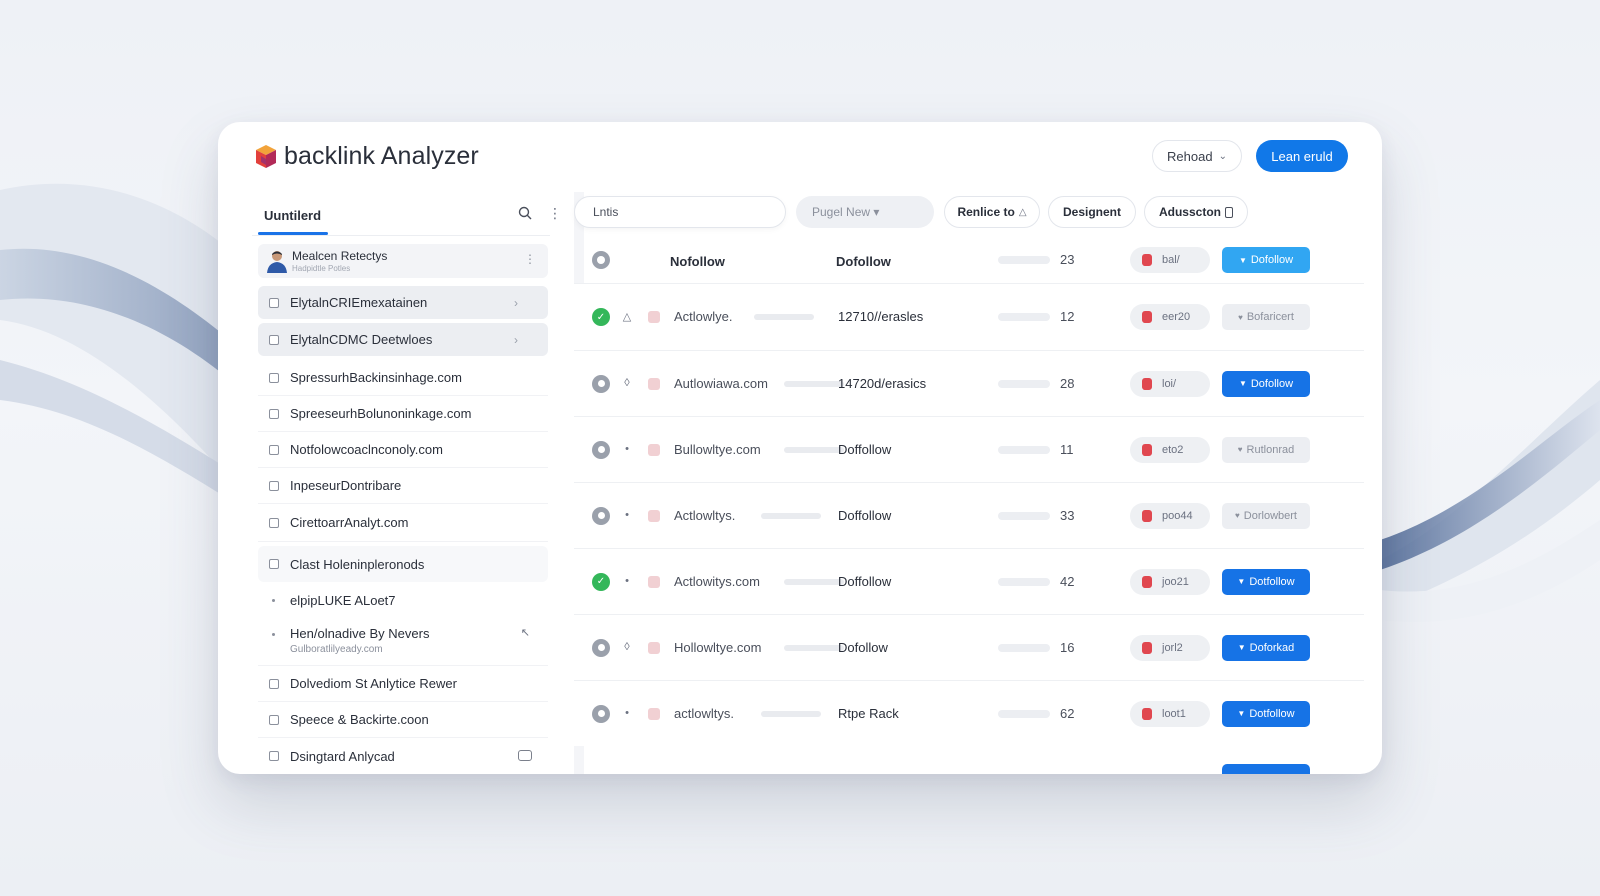  I want to click on reload-dropdown: Rehoad ⌄, so click(1197, 156).